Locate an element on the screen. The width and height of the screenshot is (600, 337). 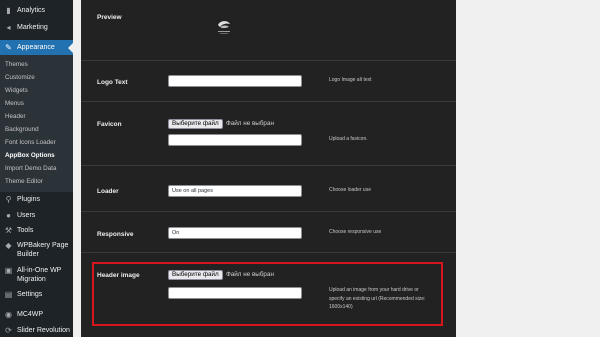
plugin-icon: ⚲ is located at coordinates (8, 199).